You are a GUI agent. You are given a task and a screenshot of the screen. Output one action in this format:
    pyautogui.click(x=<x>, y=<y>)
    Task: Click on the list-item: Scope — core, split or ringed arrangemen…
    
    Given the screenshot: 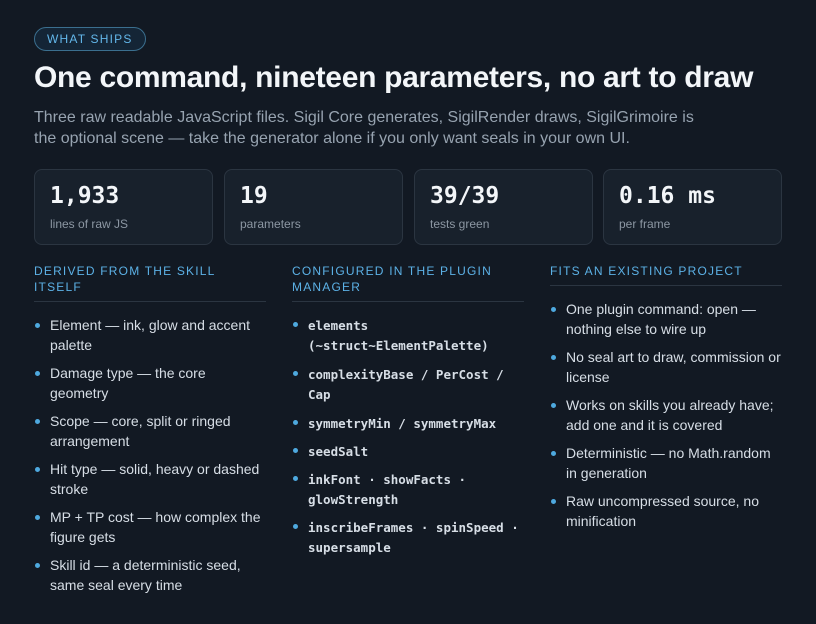 What is the action you would take?
    pyautogui.click(x=150, y=431)
    